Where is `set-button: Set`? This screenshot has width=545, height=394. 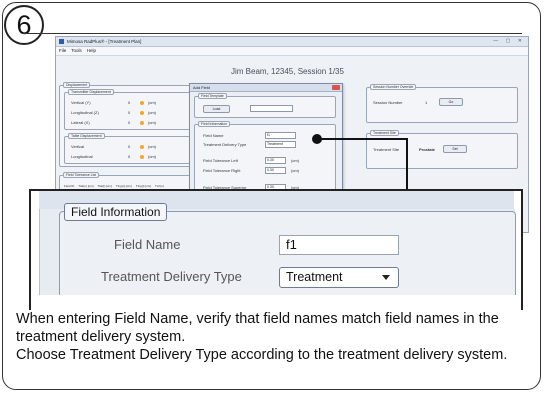 set-button: Set is located at coordinates (455, 149).